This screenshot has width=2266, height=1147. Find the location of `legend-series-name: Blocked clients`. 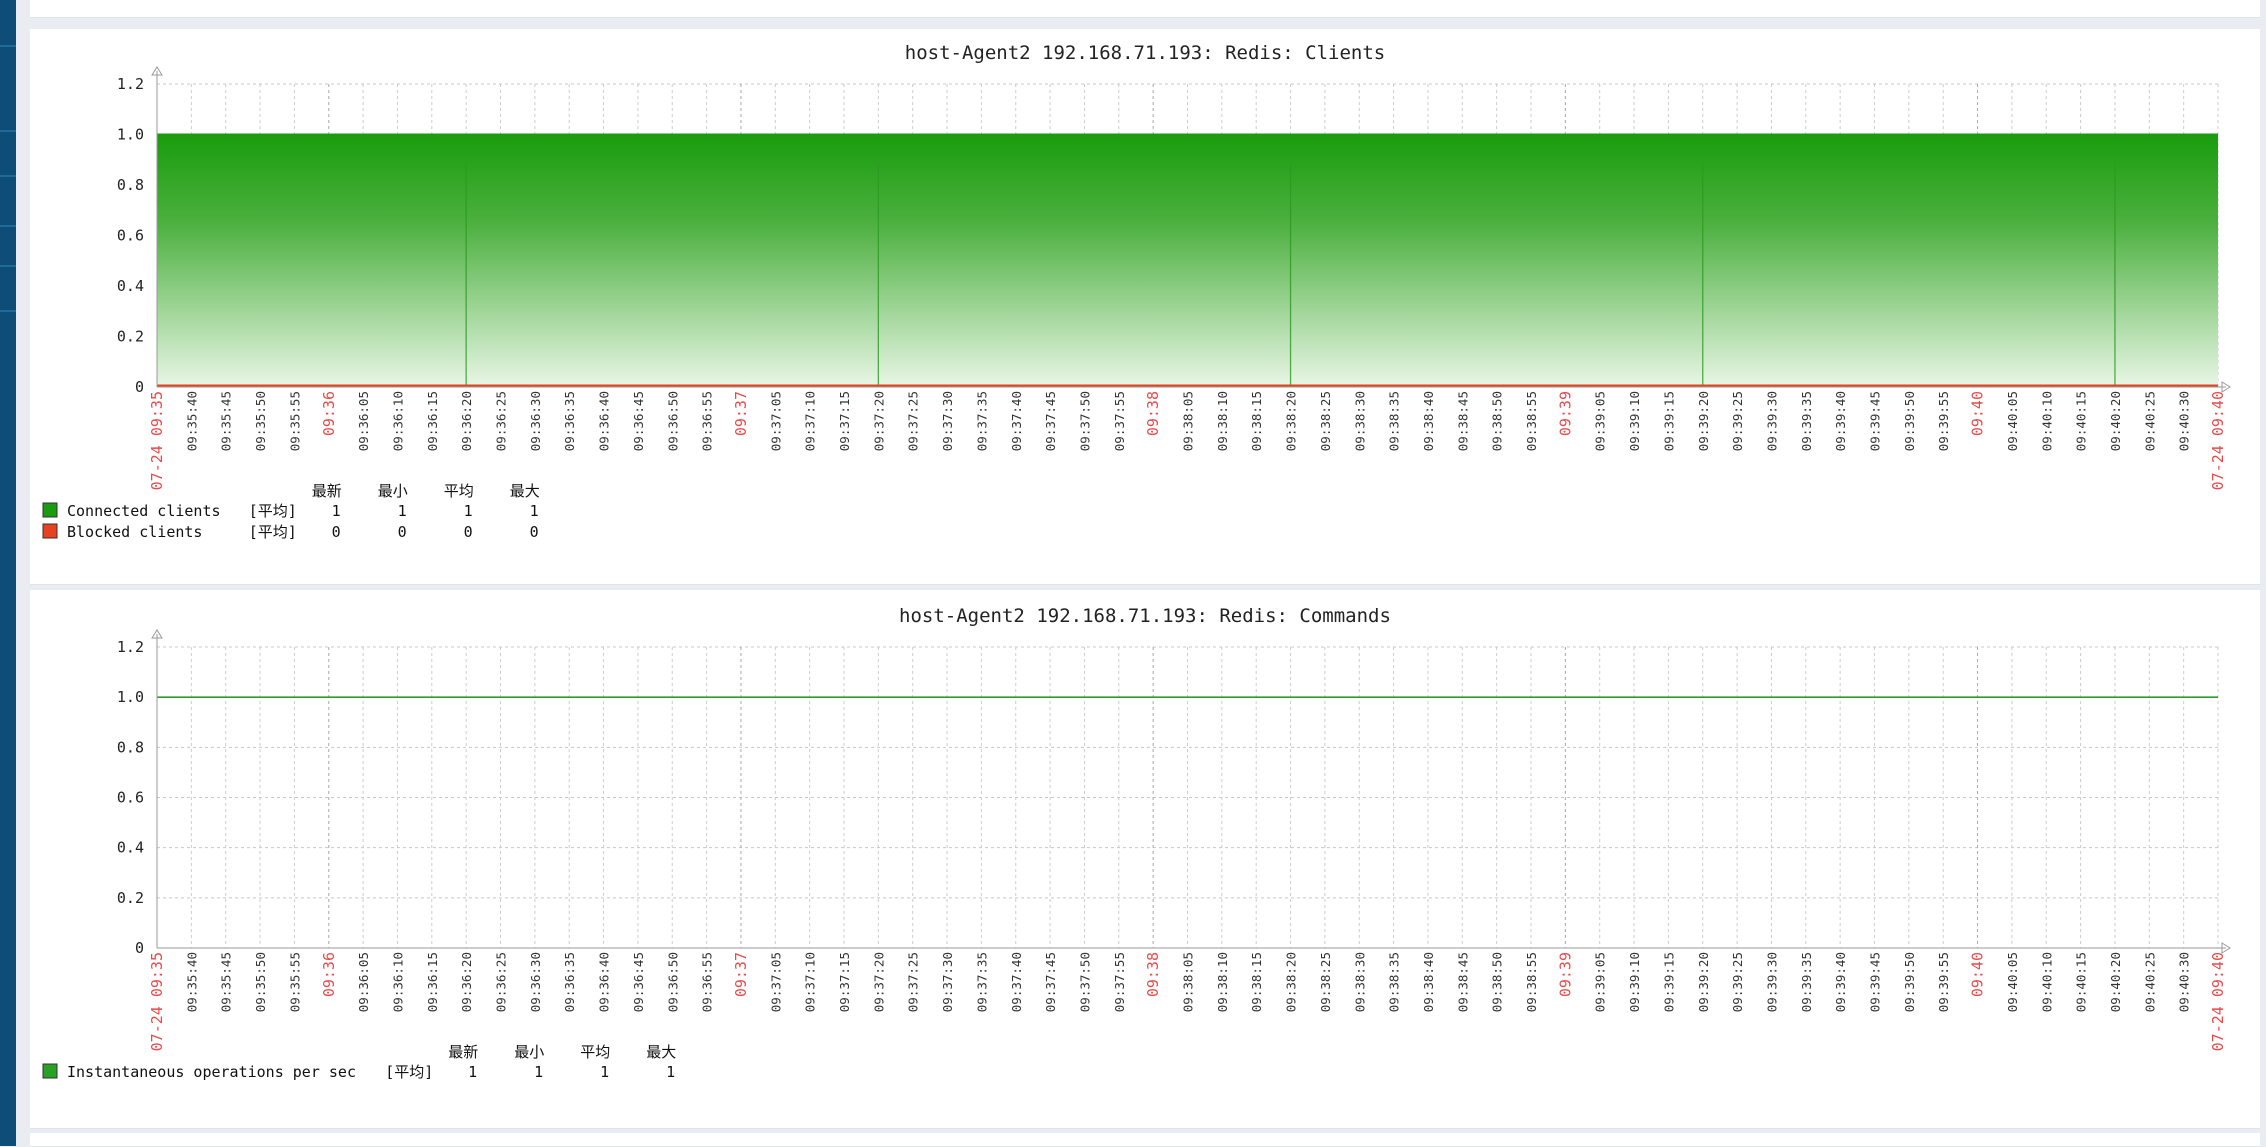

legend-series-name: Blocked clients is located at coordinates (134, 532).